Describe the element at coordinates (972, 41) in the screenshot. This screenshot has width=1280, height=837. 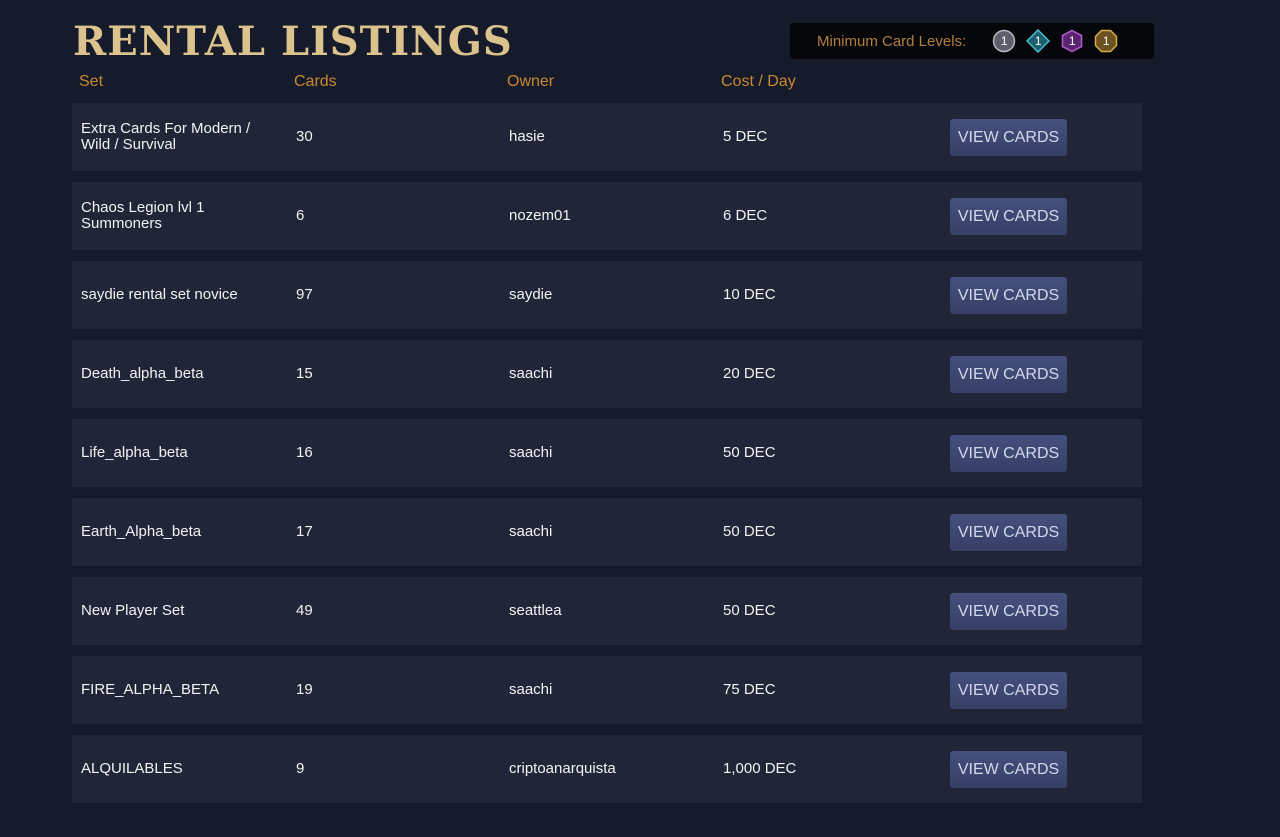
I see `minimum-card-levels-panel: Minimum Card Levels: 1 1 1 1` at that location.